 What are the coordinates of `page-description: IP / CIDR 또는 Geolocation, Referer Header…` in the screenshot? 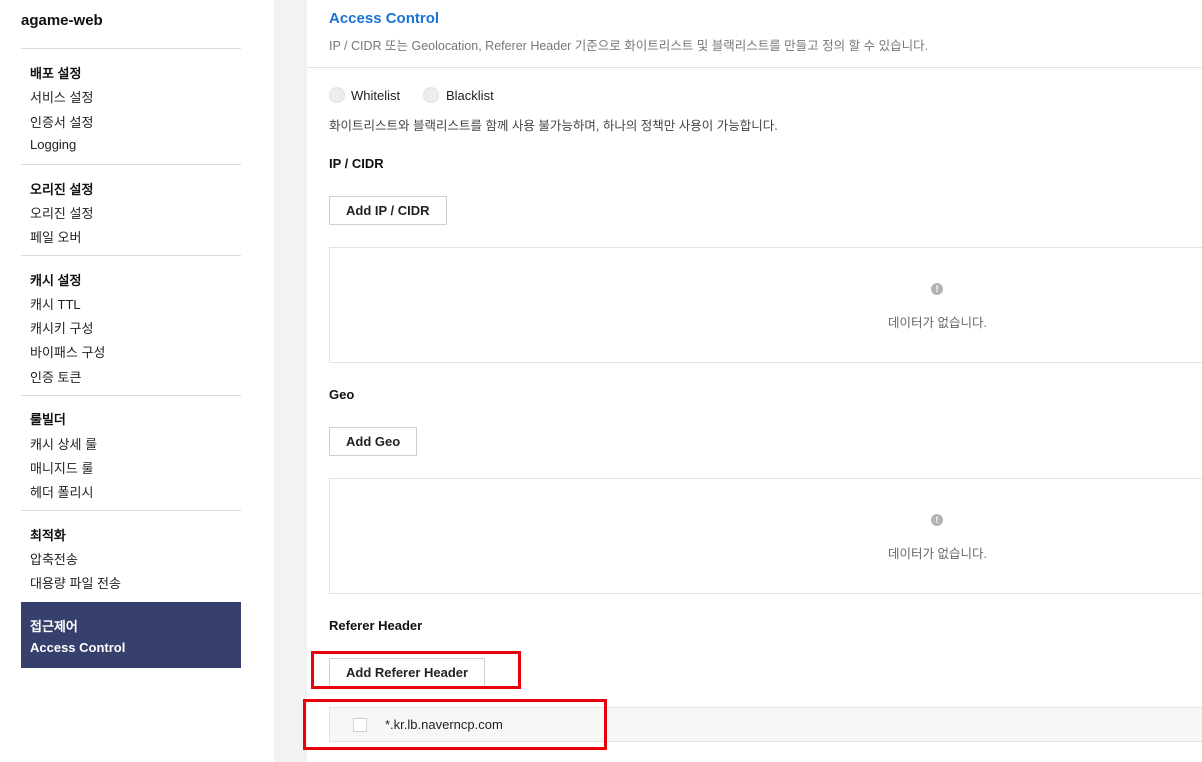 It's located at (629, 46).